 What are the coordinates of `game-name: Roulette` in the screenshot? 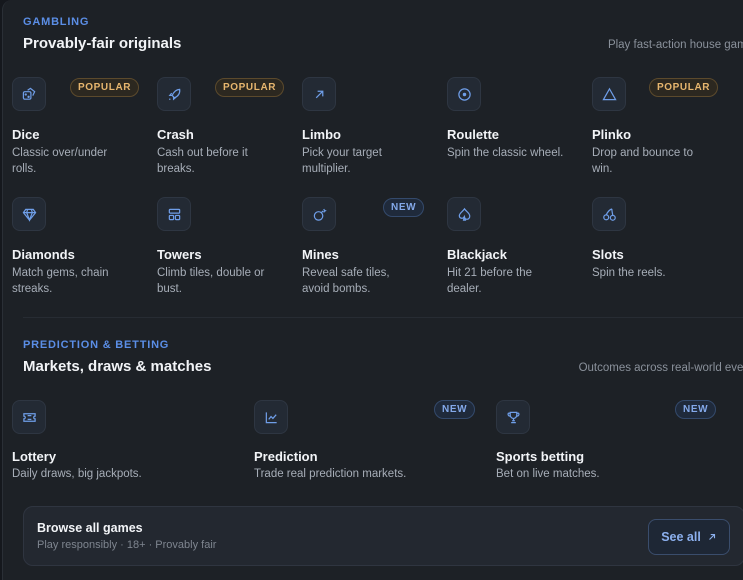 It's located at (473, 134).